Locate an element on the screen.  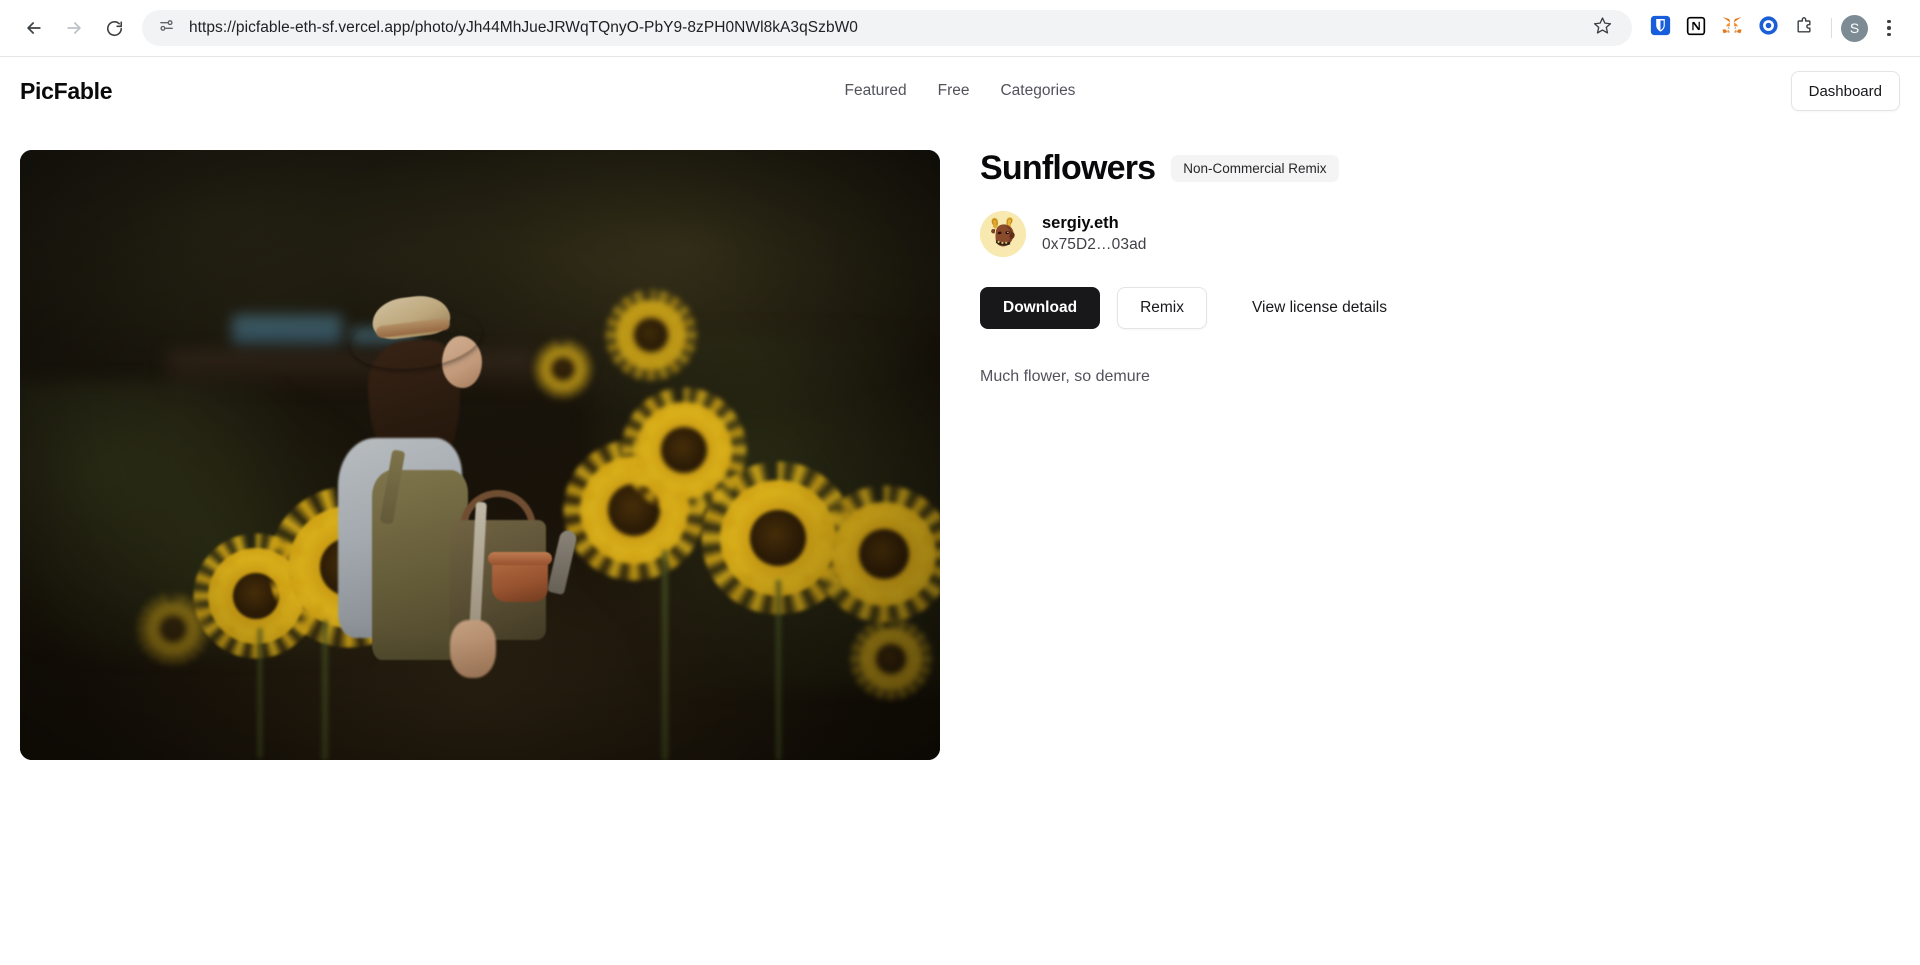
goat-avatar-icon is located at coordinates (1003, 234).